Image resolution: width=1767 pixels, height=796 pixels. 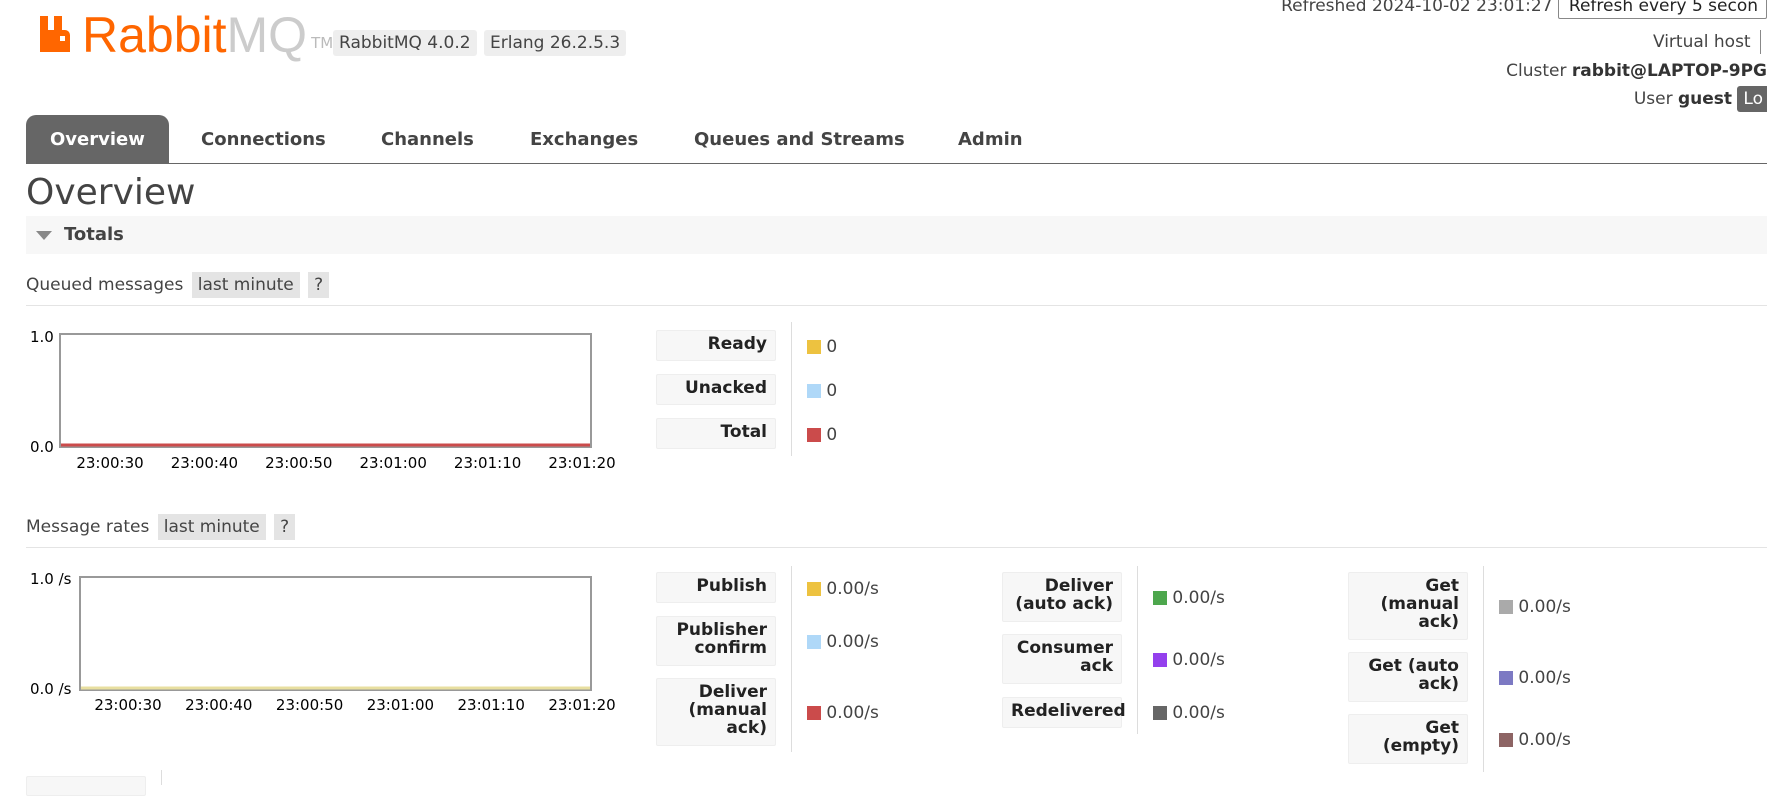 What do you see at coordinates (55, 34) in the screenshot?
I see `rabbitmq-logo-icon` at bounding box center [55, 34].